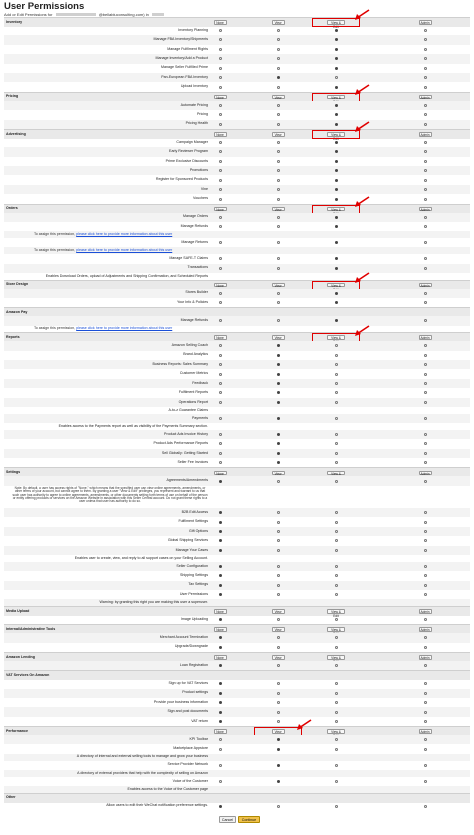  Describe the element at coordinates (227, 819) in the screenshot. I see `cancel-button: Cancel` at that location.